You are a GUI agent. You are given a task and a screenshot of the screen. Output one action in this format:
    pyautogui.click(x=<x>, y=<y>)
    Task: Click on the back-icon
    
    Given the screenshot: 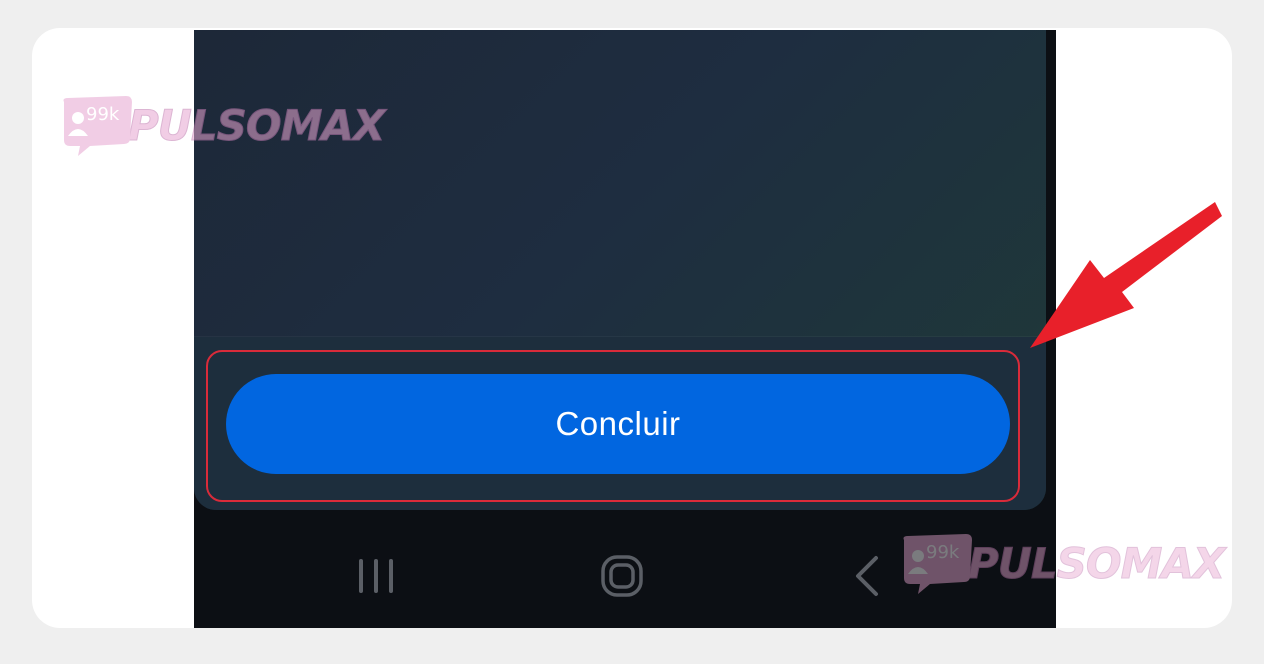 What is the action you would take?
    pyautogui.click(x=867, y=576)
    